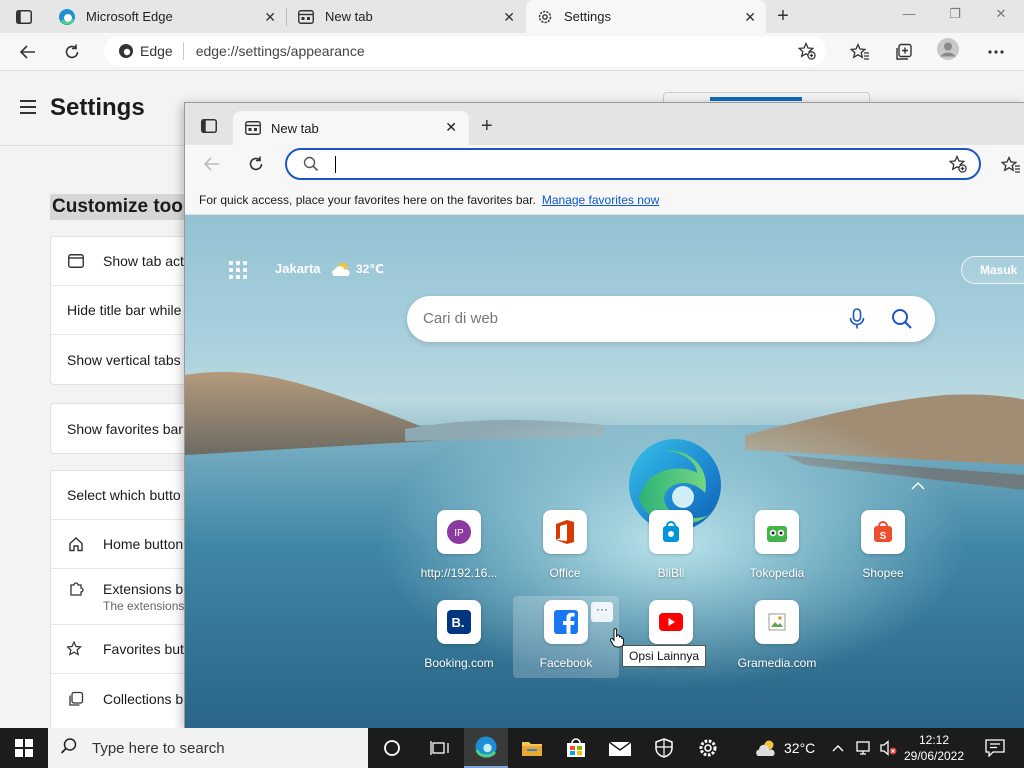 This screenshot has height=768, width=1024. Describe the element at coordinates (883, 532) in the screenshot. I see `shopee-icon: S` at that location.